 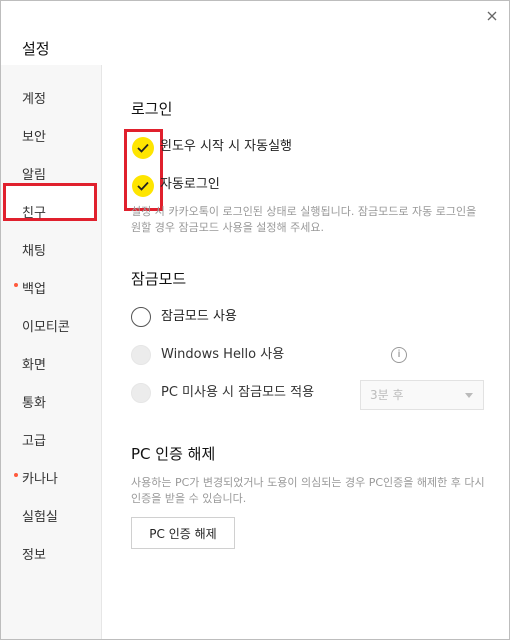 What do you see at coordinates (492, 15) in the screenshot?
I see `close-icon` at bounding box center [492, 15].